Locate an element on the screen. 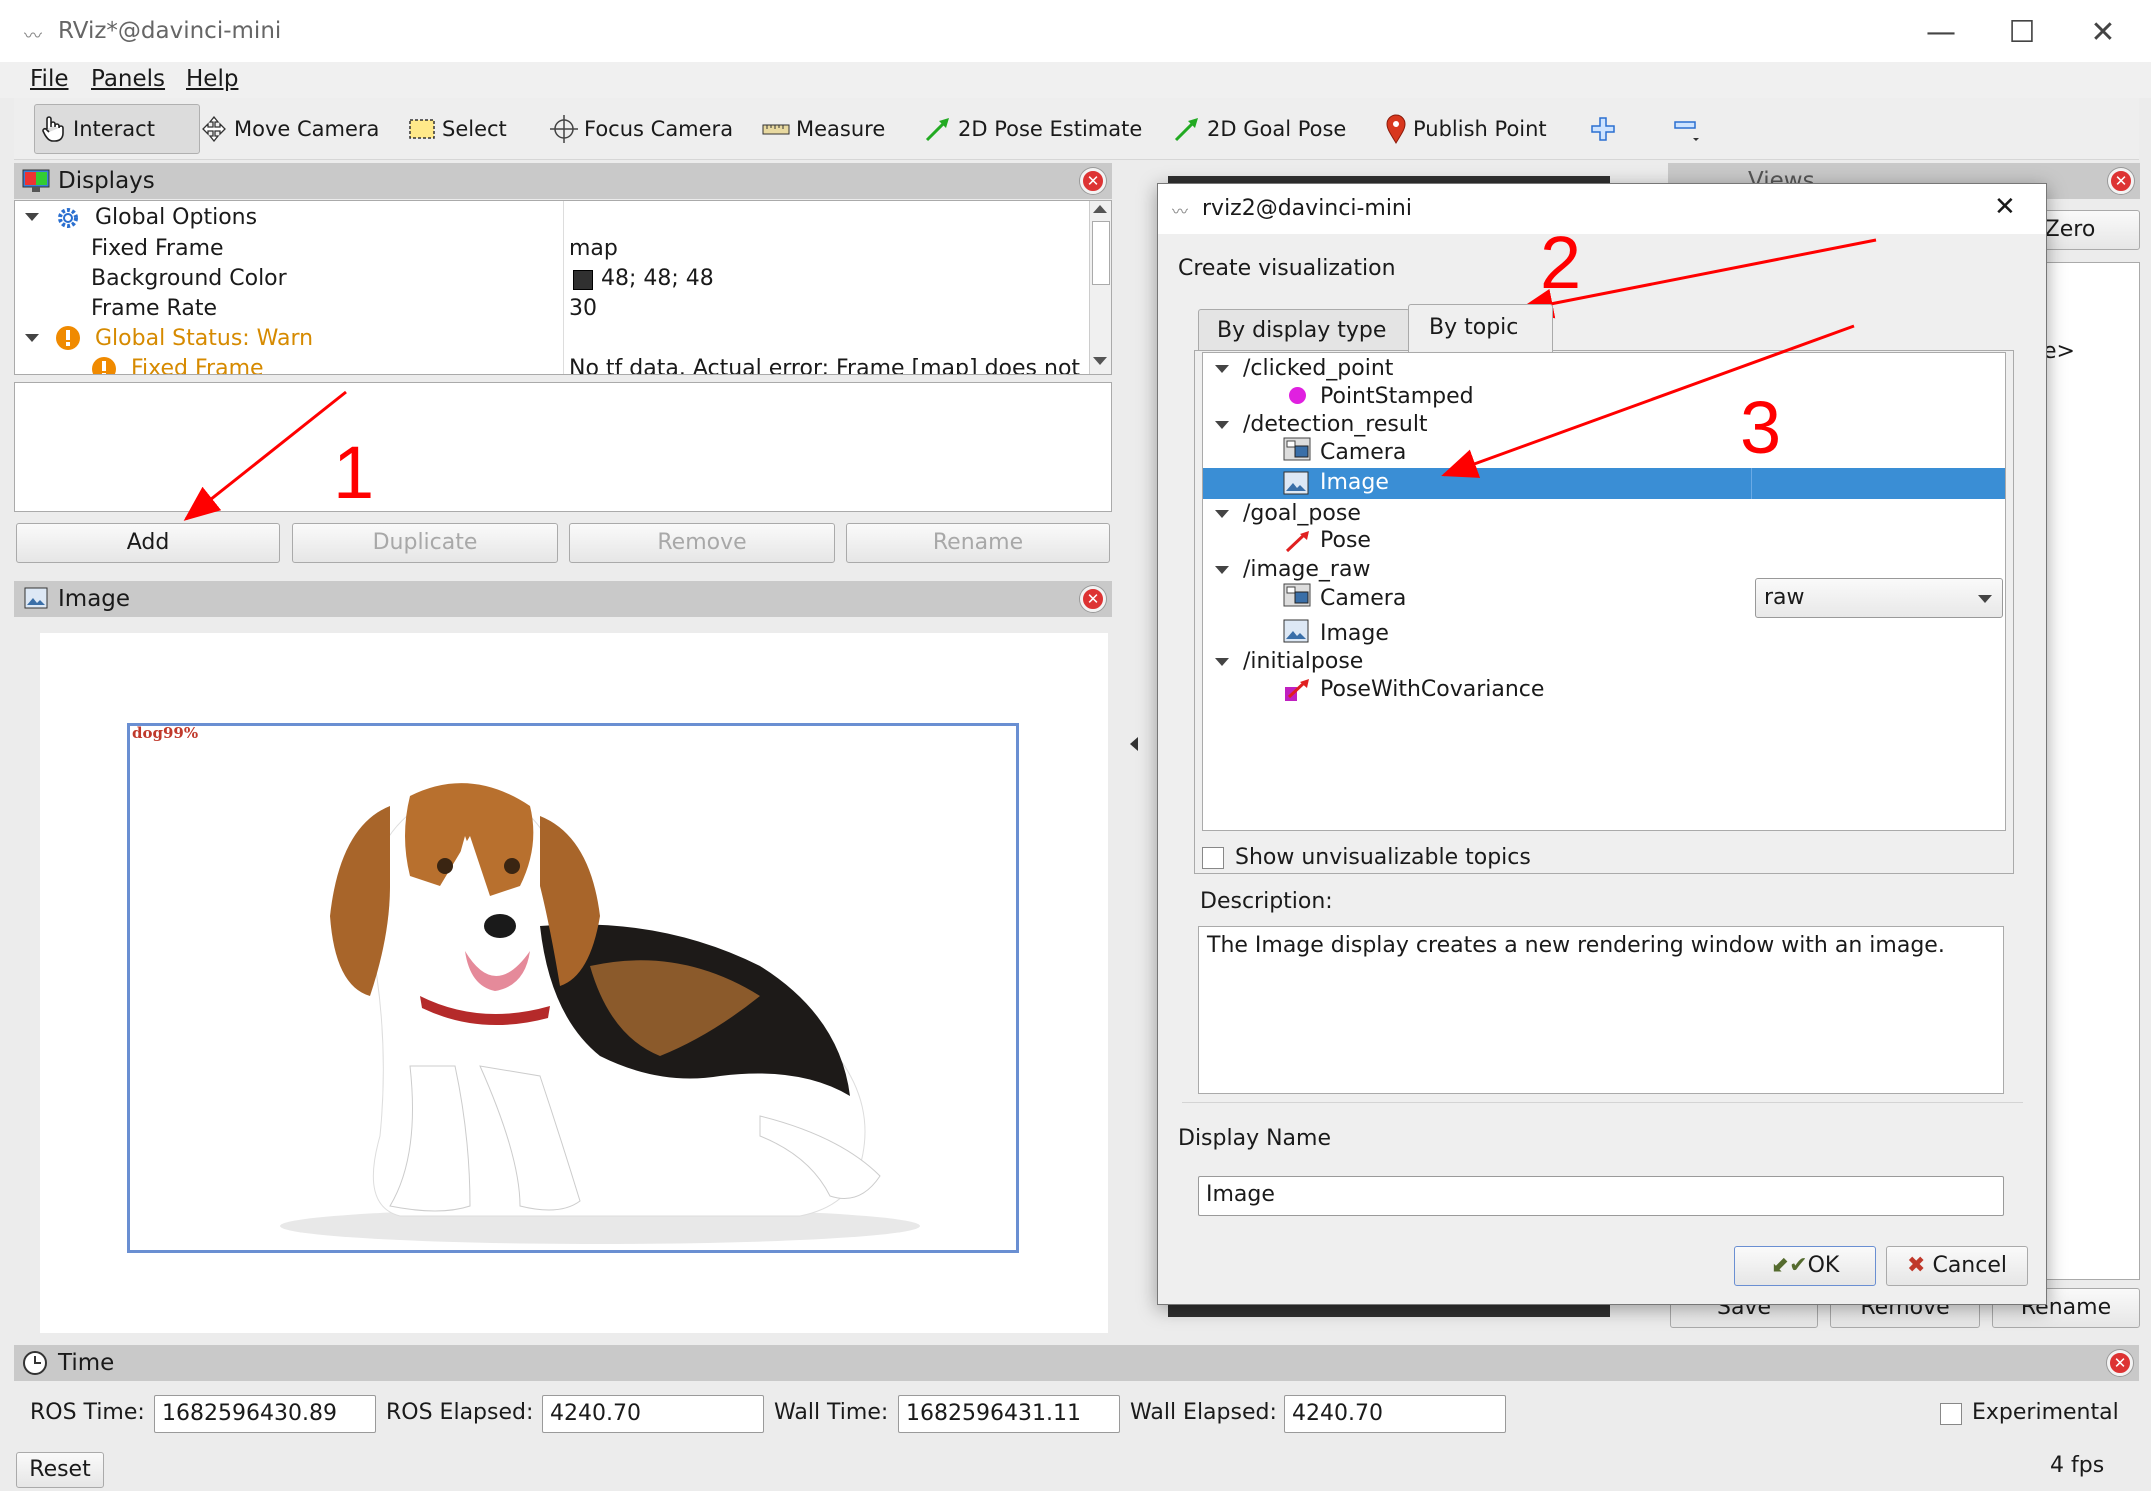 The image size is (2151, 1491). close-dialog-button: ✕ is located at coordinates (2005, 207).